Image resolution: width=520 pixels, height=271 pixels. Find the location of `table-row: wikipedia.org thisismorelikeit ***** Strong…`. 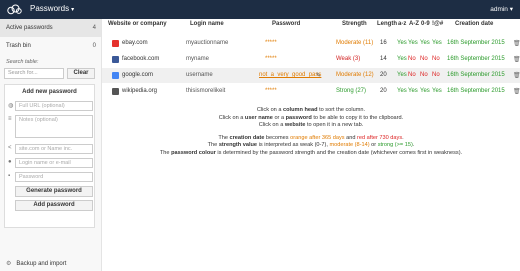

table-row: wikipedia.org thisismorelikeit ***** Strong… is located at coordinates (311, 91).